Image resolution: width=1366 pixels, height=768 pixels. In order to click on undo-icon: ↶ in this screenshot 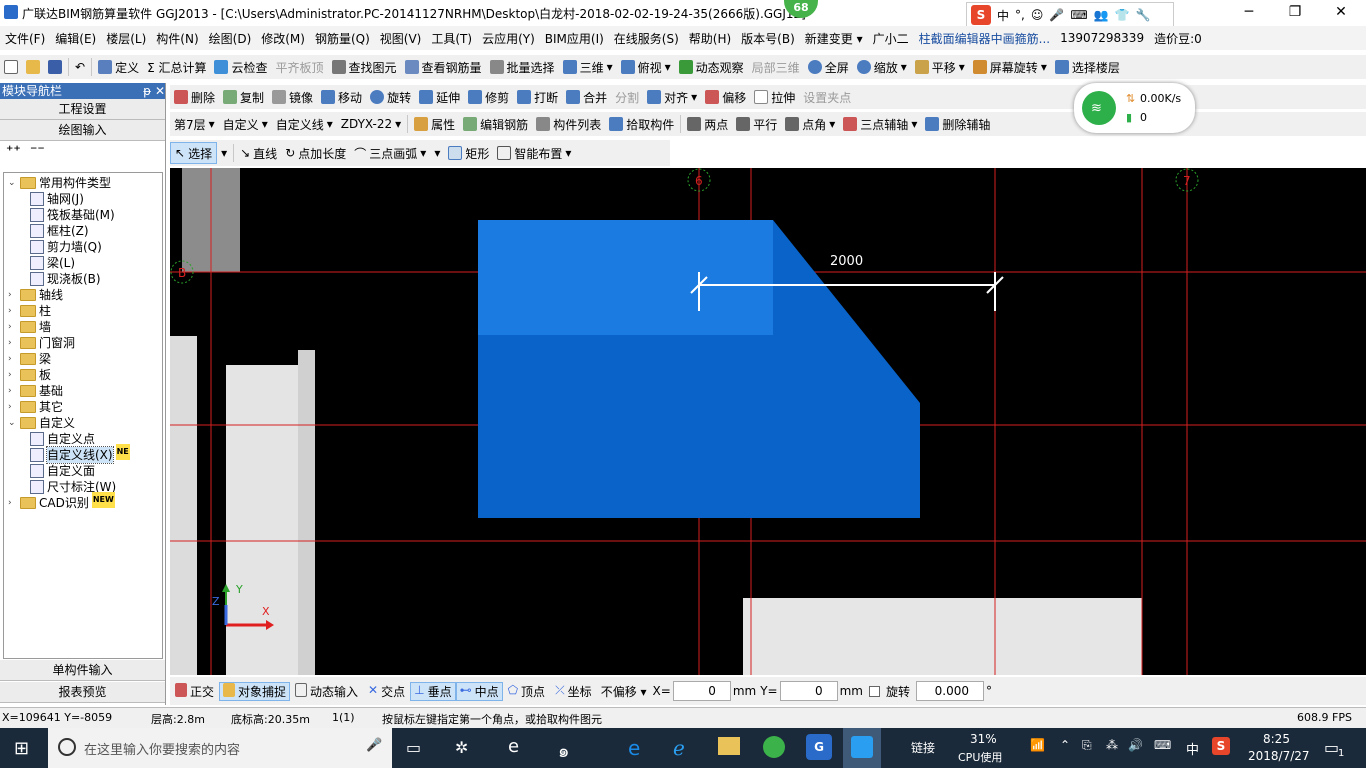, I will do `click(80, 67)`.